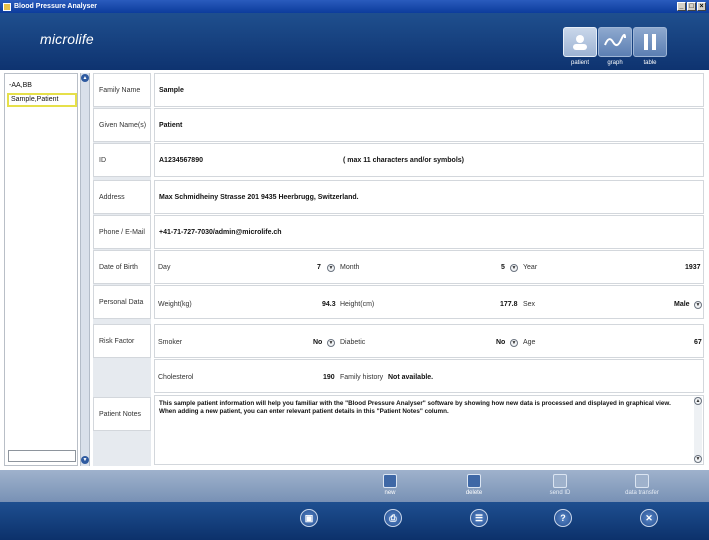 The image size is (709, 540). I want to click on send-id-button-label: send ID, so click(560, 493).